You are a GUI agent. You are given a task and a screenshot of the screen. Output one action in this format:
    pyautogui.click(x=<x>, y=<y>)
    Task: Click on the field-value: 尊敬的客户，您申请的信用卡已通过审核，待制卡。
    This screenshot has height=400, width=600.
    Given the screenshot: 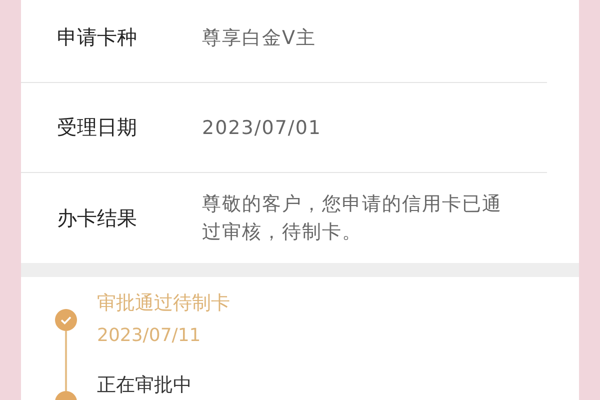 What is the action you would take?
    pyautogui.click(x=352, y=218)
    